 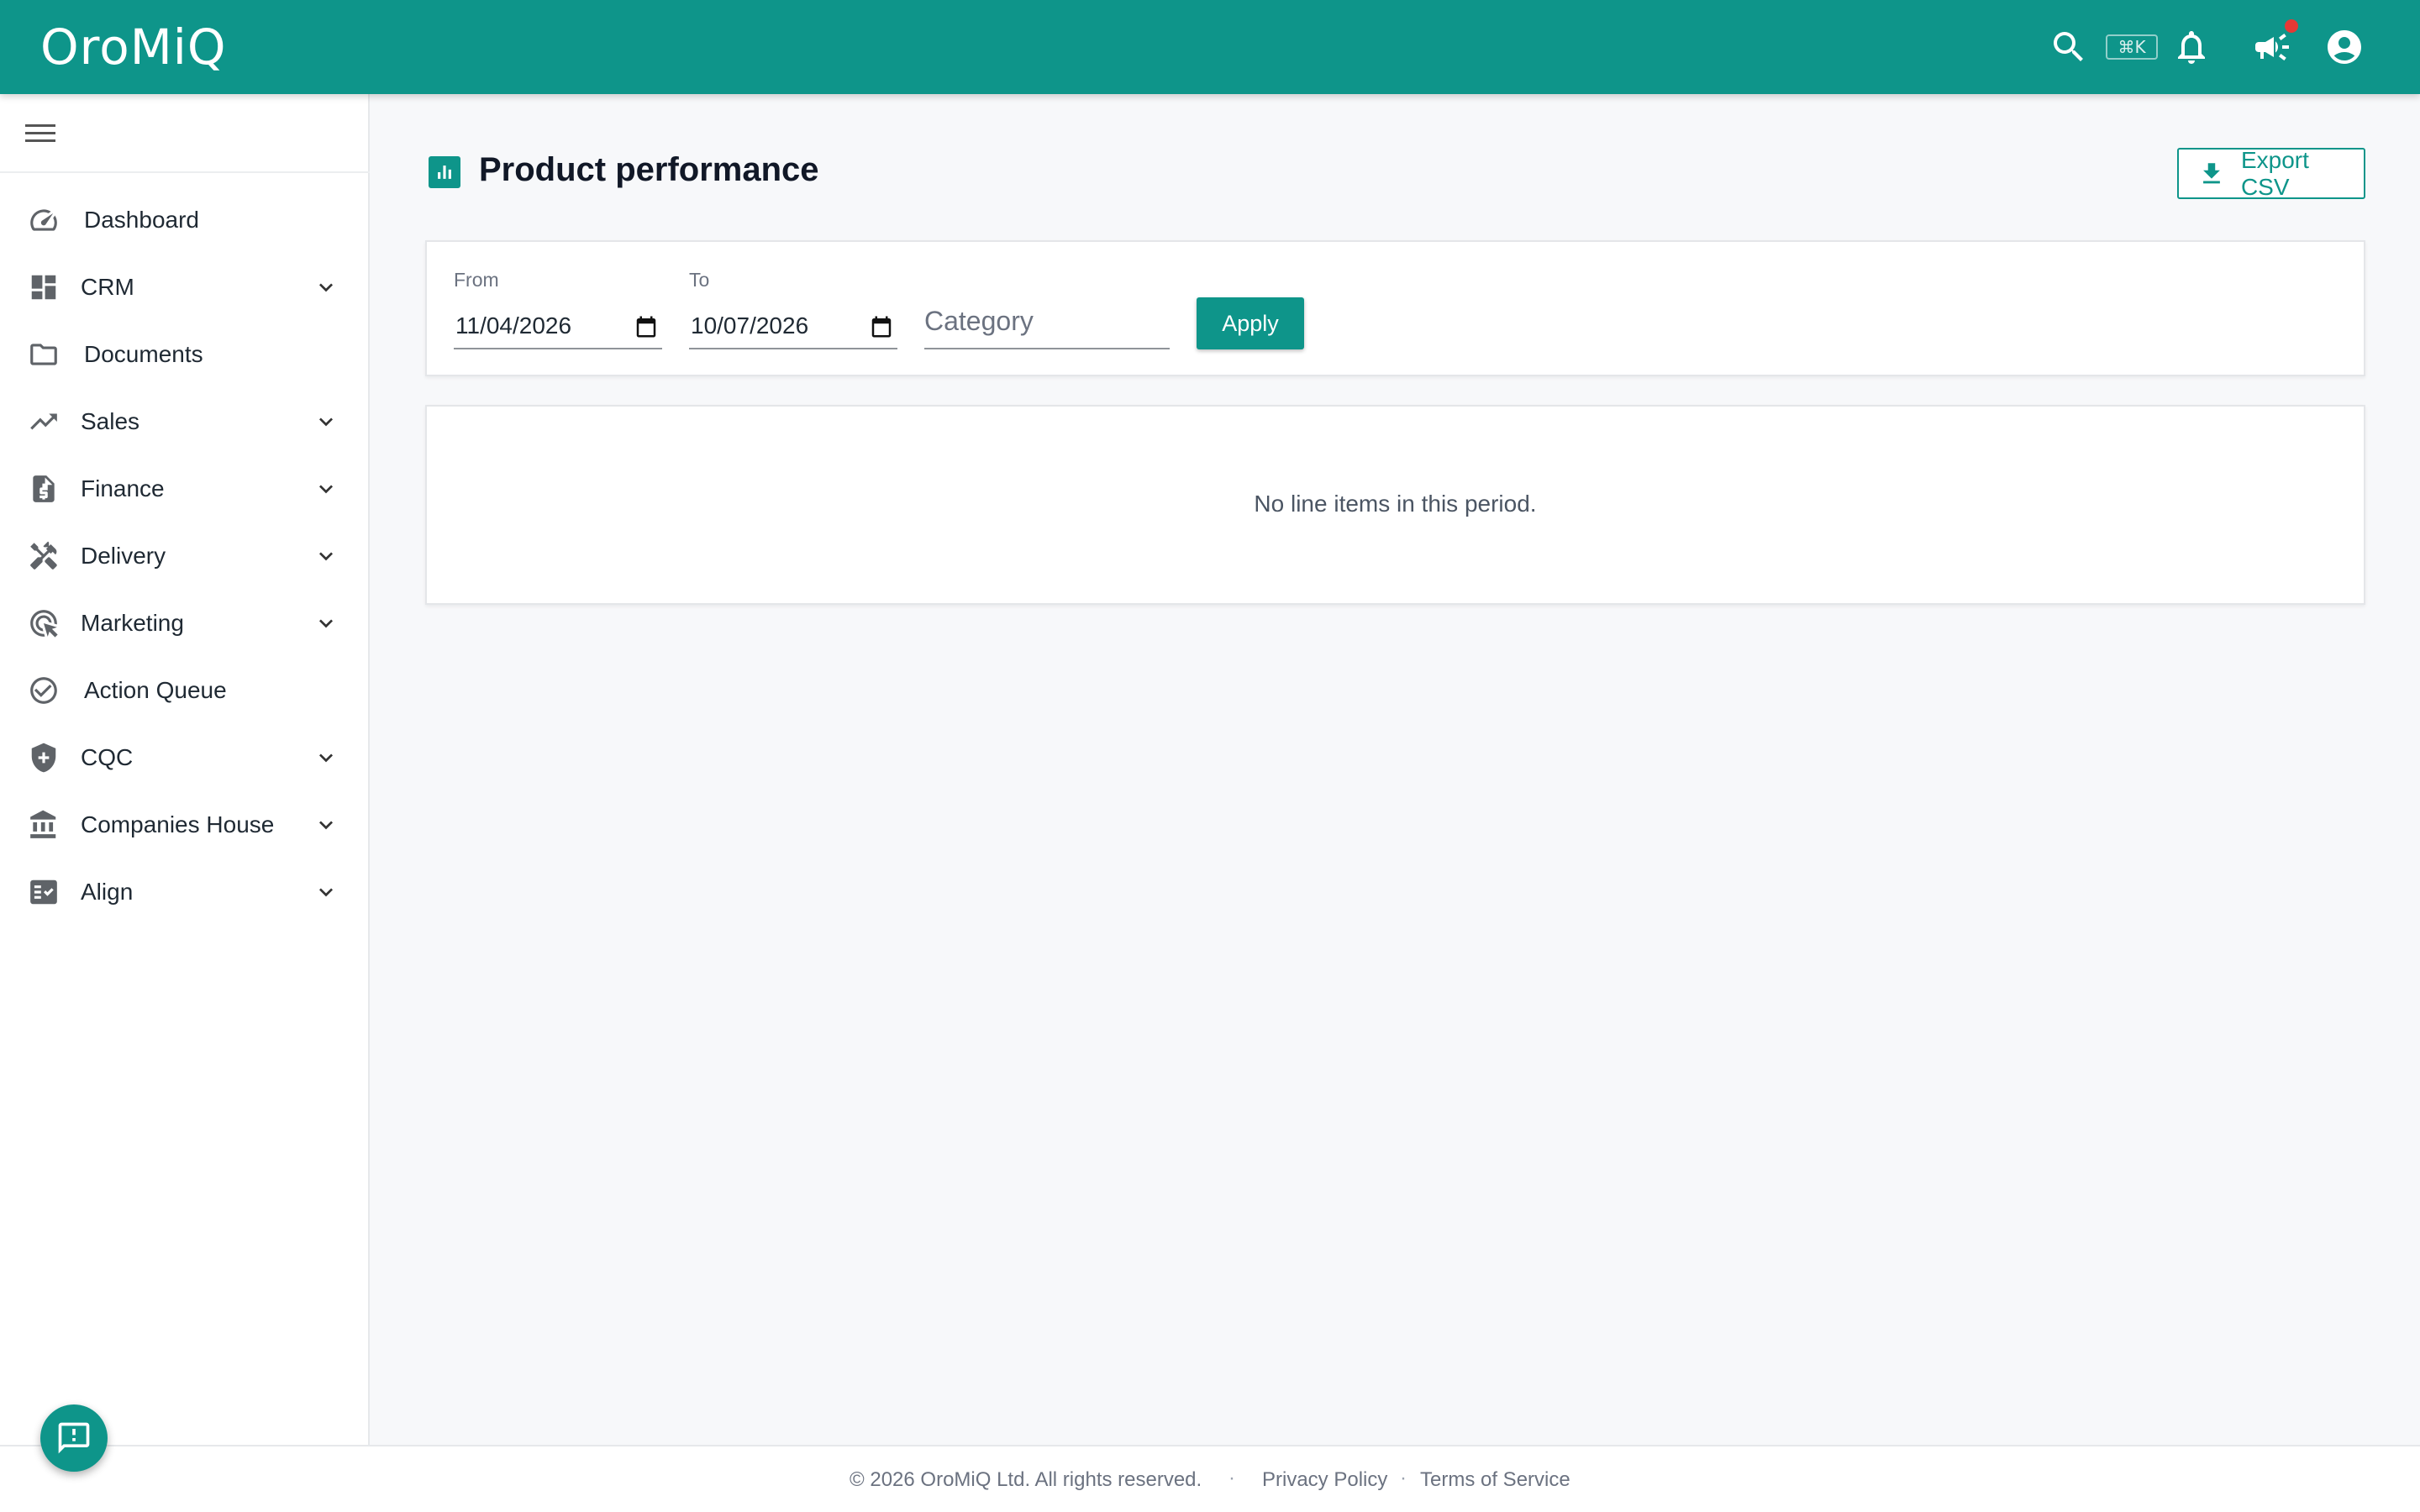 What do you see at coordinates (43, 354) in the screenshot?
I see `folder-icon` at bounding box center [43, 354].